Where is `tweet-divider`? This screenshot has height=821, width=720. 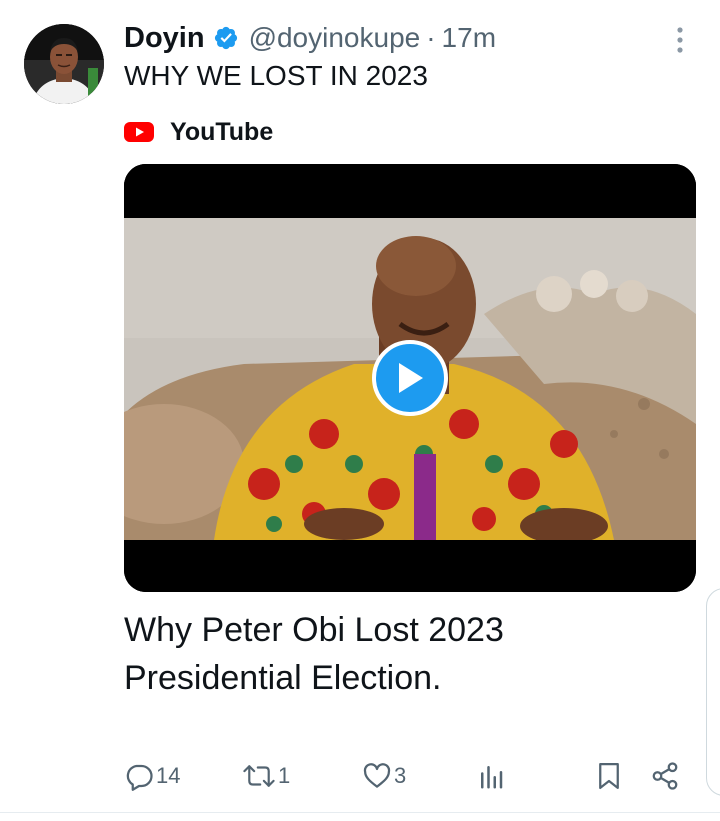 tweet-divider is located at coordinates (360, 812).